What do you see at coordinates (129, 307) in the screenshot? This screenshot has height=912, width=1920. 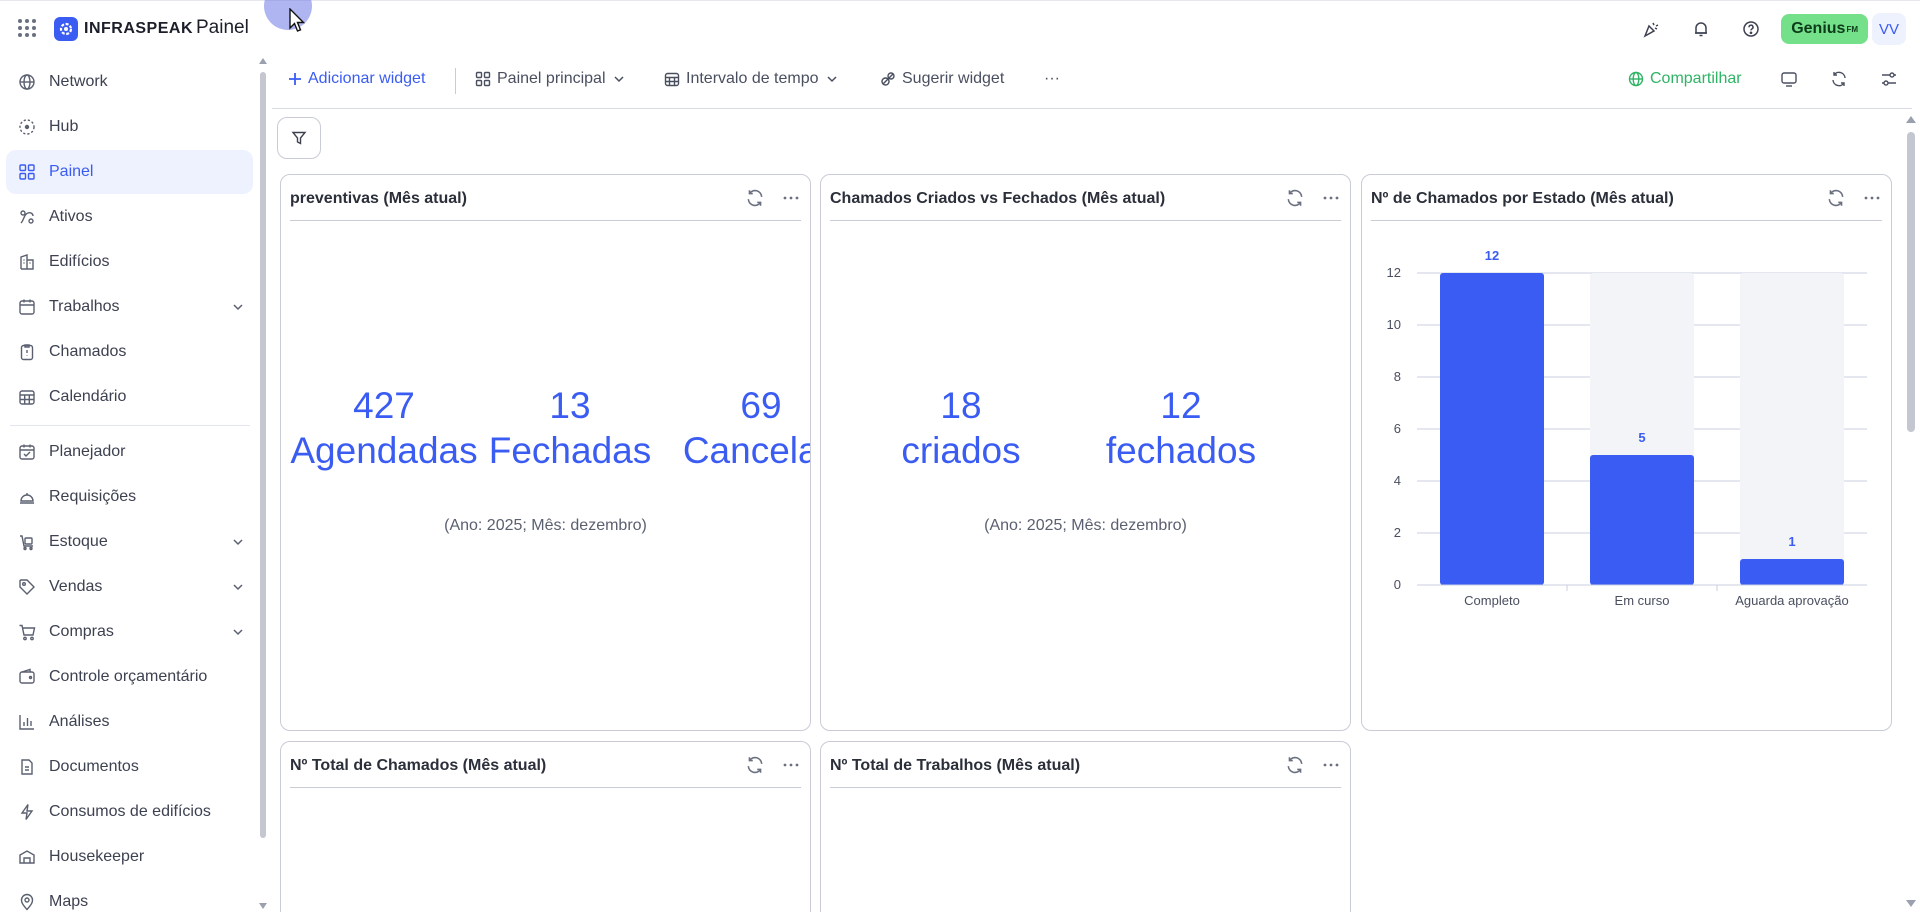 I see `sidebar-item-trabalhos: Trabalhos` at bounding box center [129, 307].